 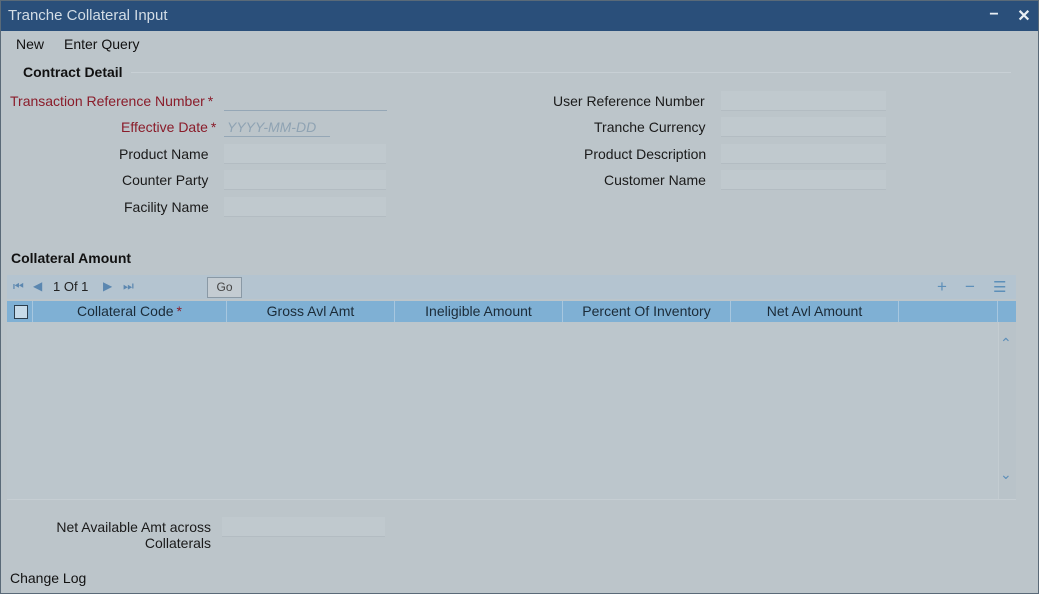 I want to click on contract-detail-title: Contract Detail, so click(x=73, y=72).